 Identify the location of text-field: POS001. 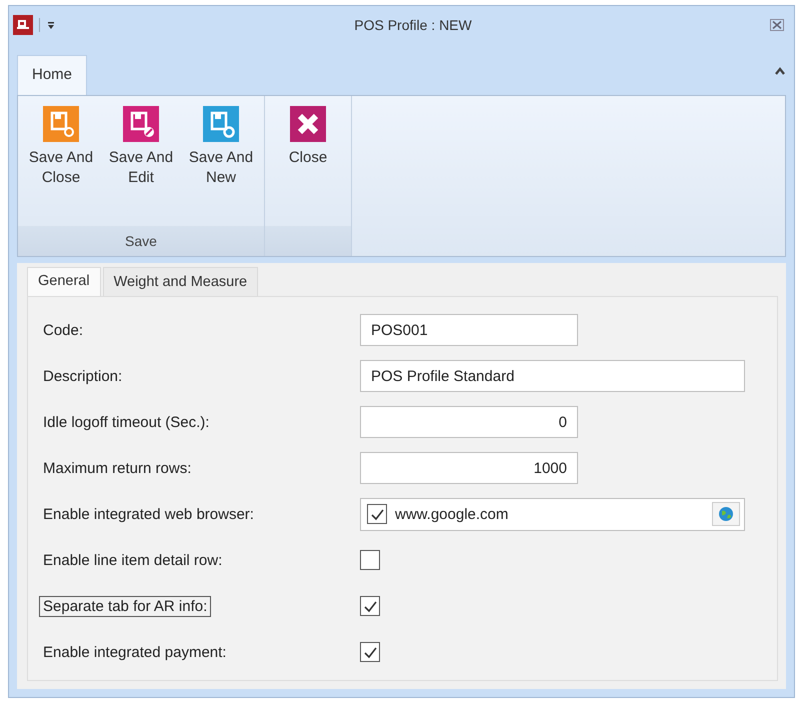
(469, 330).